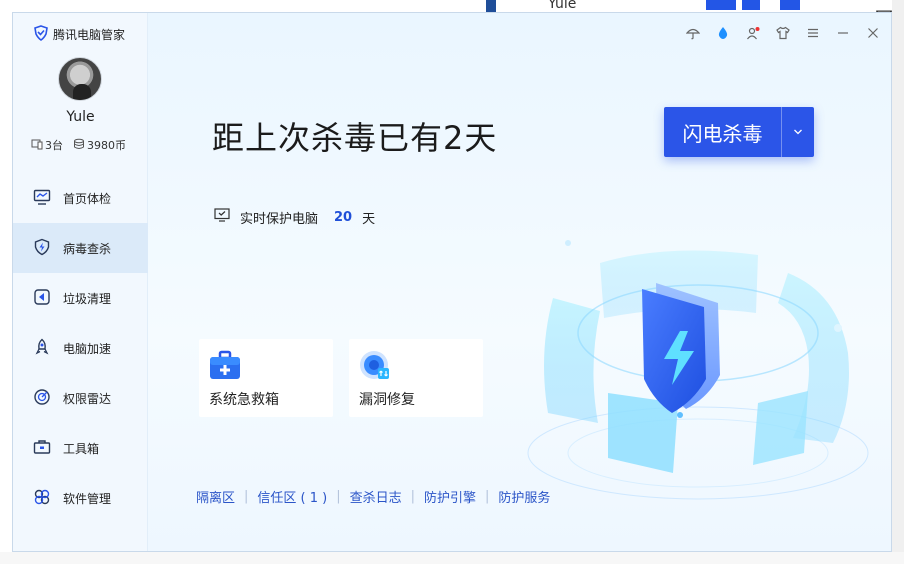 The image size is (904, 564). Describe the element at coordinates (753, 33) in the screenshot. I see `user-notify-icon` at that location.